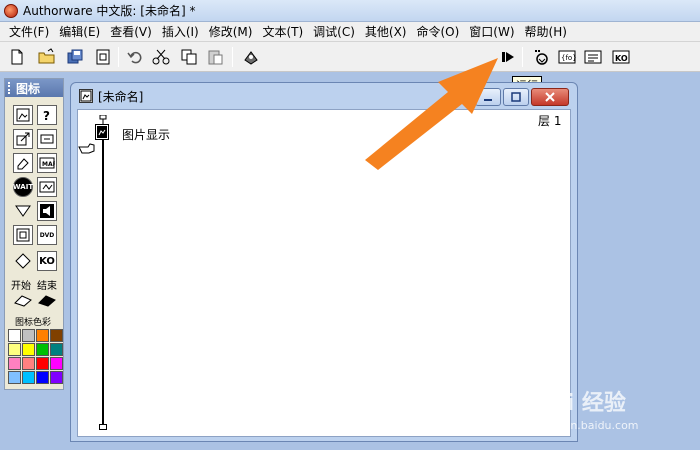 This screenshot has width=700, height=450. Describe the element at coordinates (47, 300) in the screenshot. I see `end-flag-icon` at that location.